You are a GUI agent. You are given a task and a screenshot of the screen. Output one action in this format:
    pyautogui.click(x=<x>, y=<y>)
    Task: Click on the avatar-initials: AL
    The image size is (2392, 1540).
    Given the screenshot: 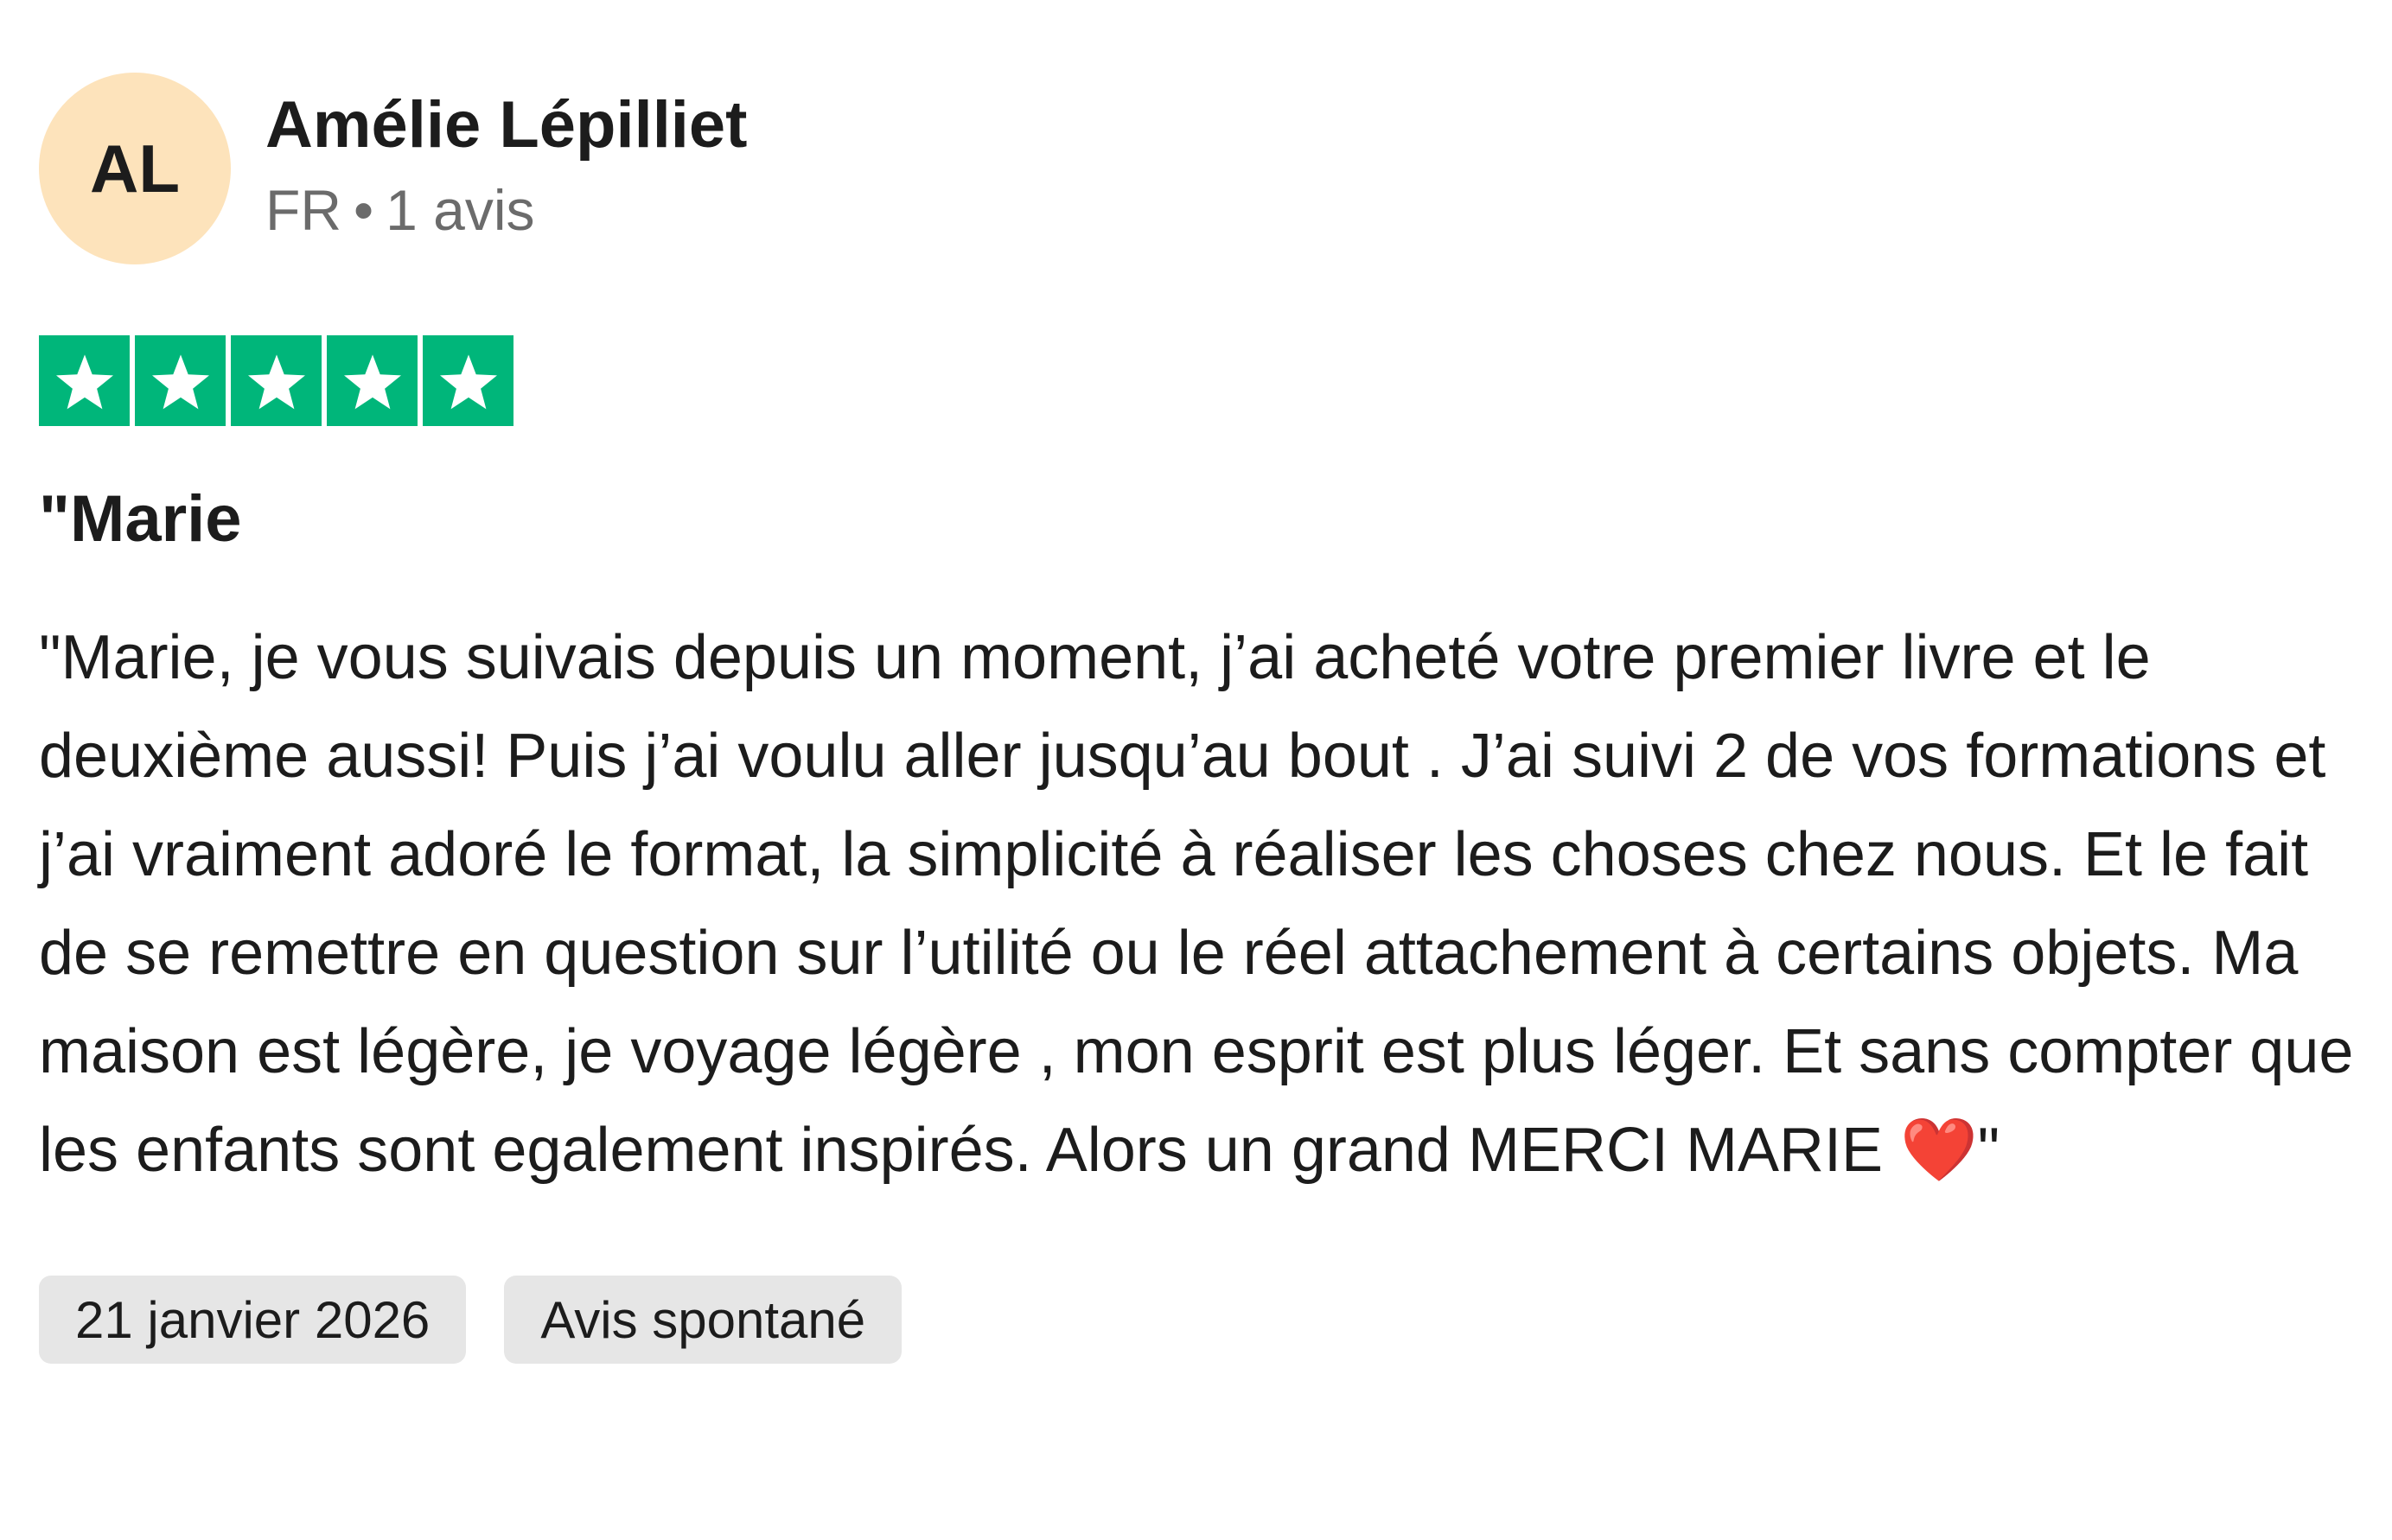 What is the action you would take?
    pyautogui.click(x=135, y=169)
    